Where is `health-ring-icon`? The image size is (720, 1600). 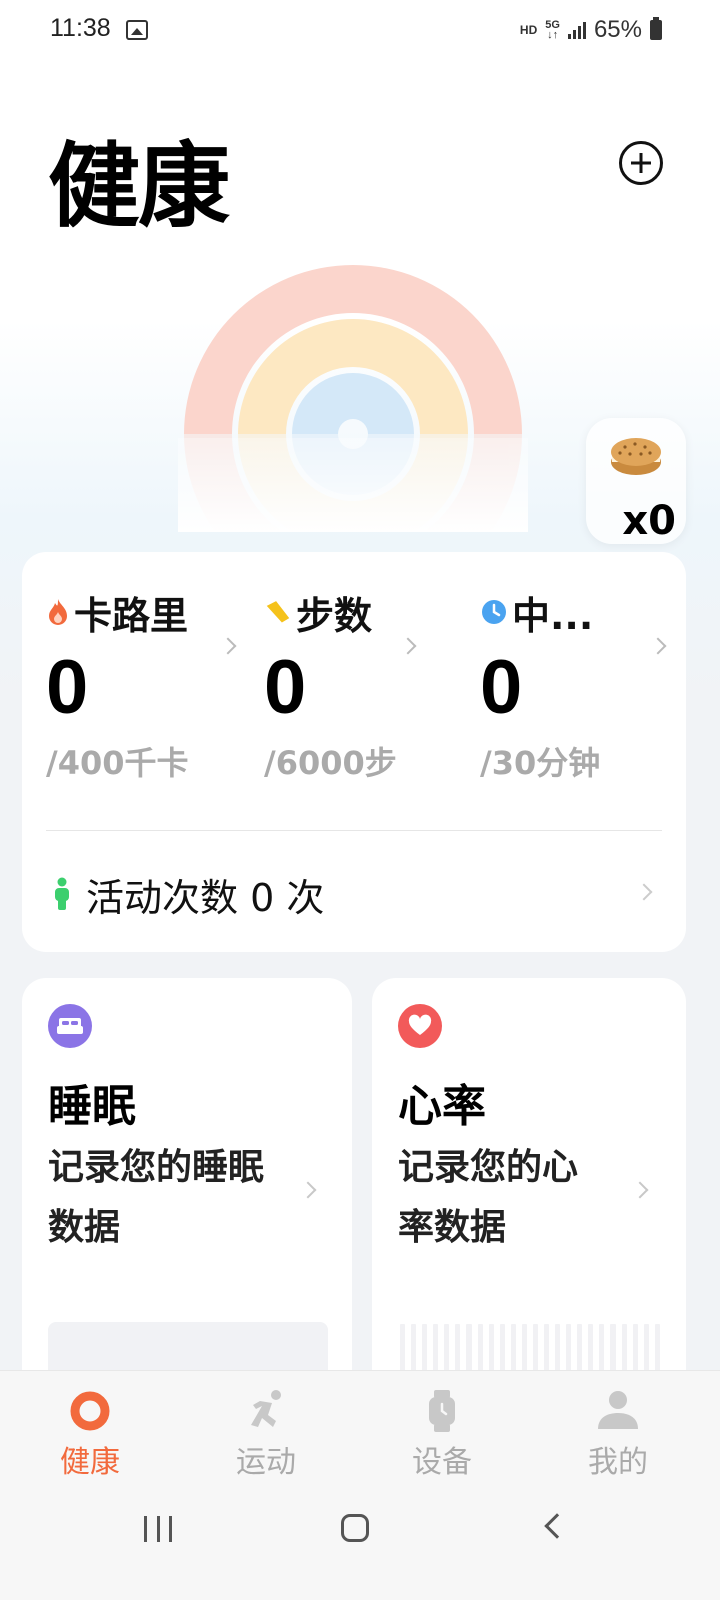 health-ring-icon is located at coordinates (90, 1411).